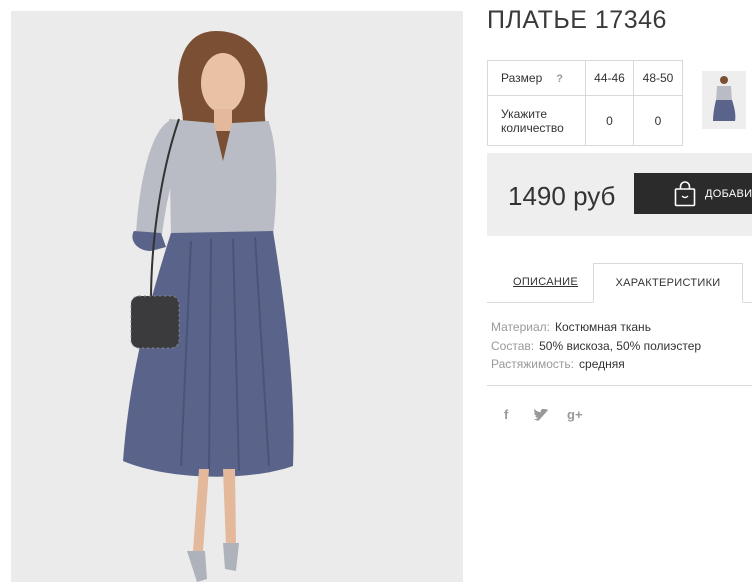  What do you see at coordinates (685, 193) in the screenshot?
I see `shopping-bag-icon` at bounding box center [685, 193].